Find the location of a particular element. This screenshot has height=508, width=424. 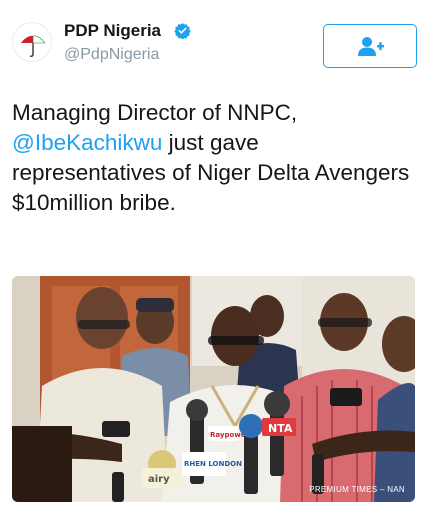

display-name: PDP Nigeria is located at coordinates (112, 31).